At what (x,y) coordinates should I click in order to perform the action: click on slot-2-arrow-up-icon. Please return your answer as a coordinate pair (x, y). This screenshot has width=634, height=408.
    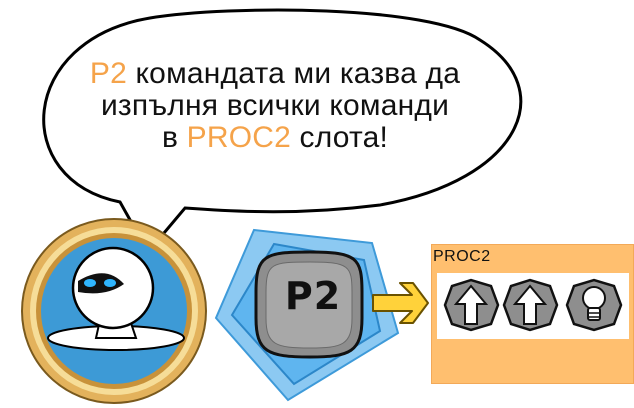
    Looking at the image, I should click on (530, 305).